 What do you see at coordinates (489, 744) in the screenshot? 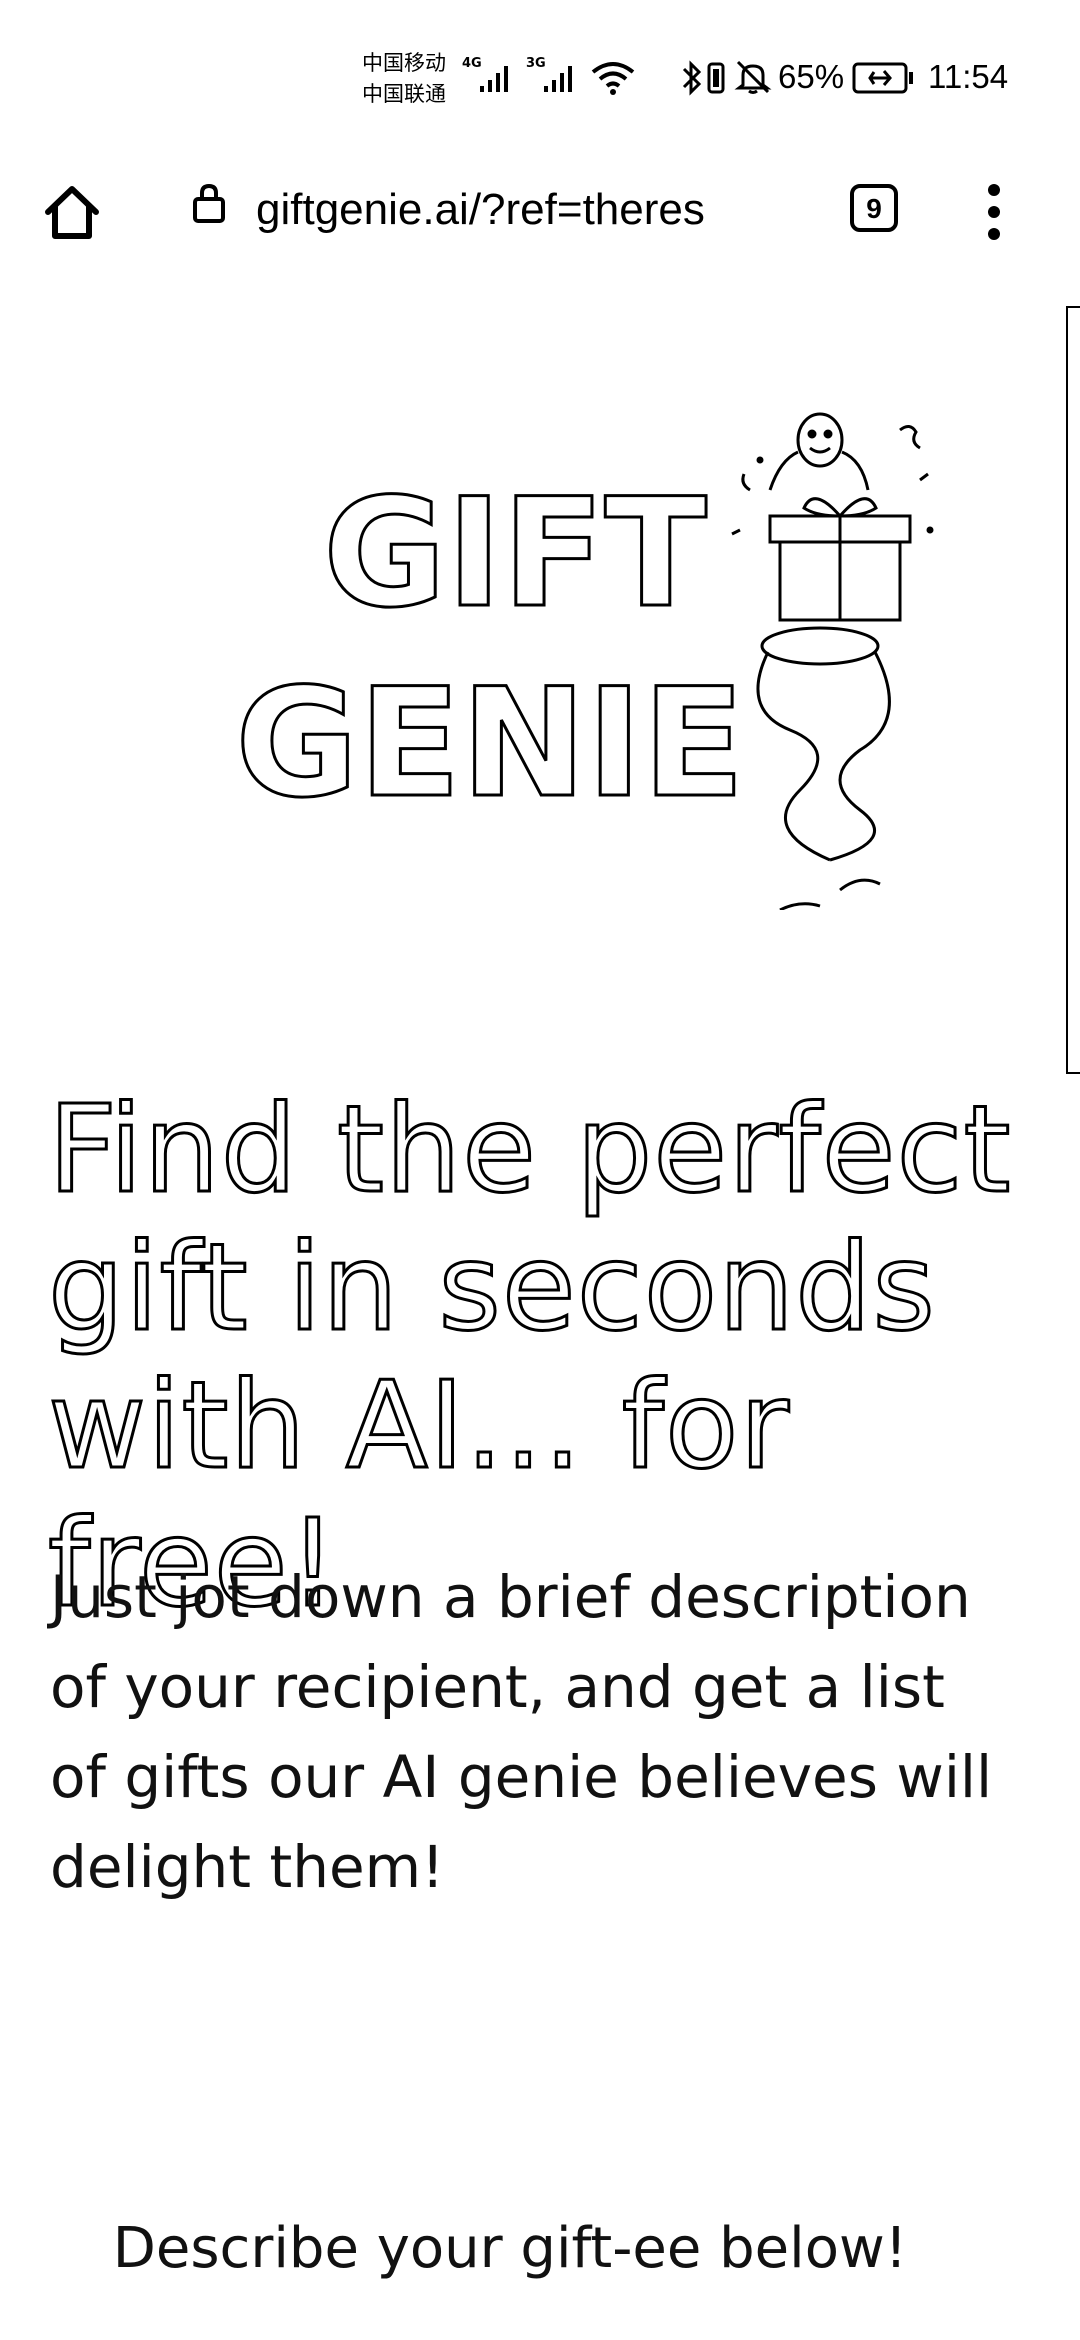
I see `logo-line-2: GENIE` at bounding box center [489, 744].